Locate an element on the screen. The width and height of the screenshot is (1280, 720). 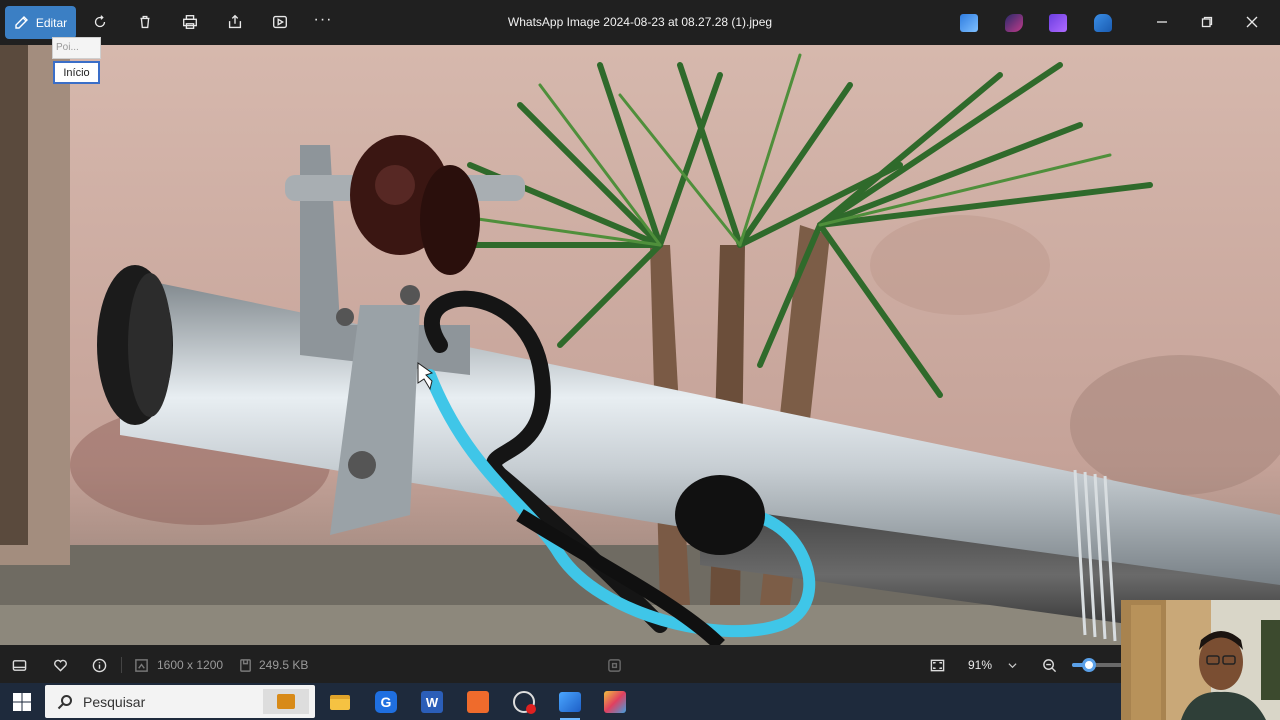
ext-video-icon is located at coordinates (1058, 23).